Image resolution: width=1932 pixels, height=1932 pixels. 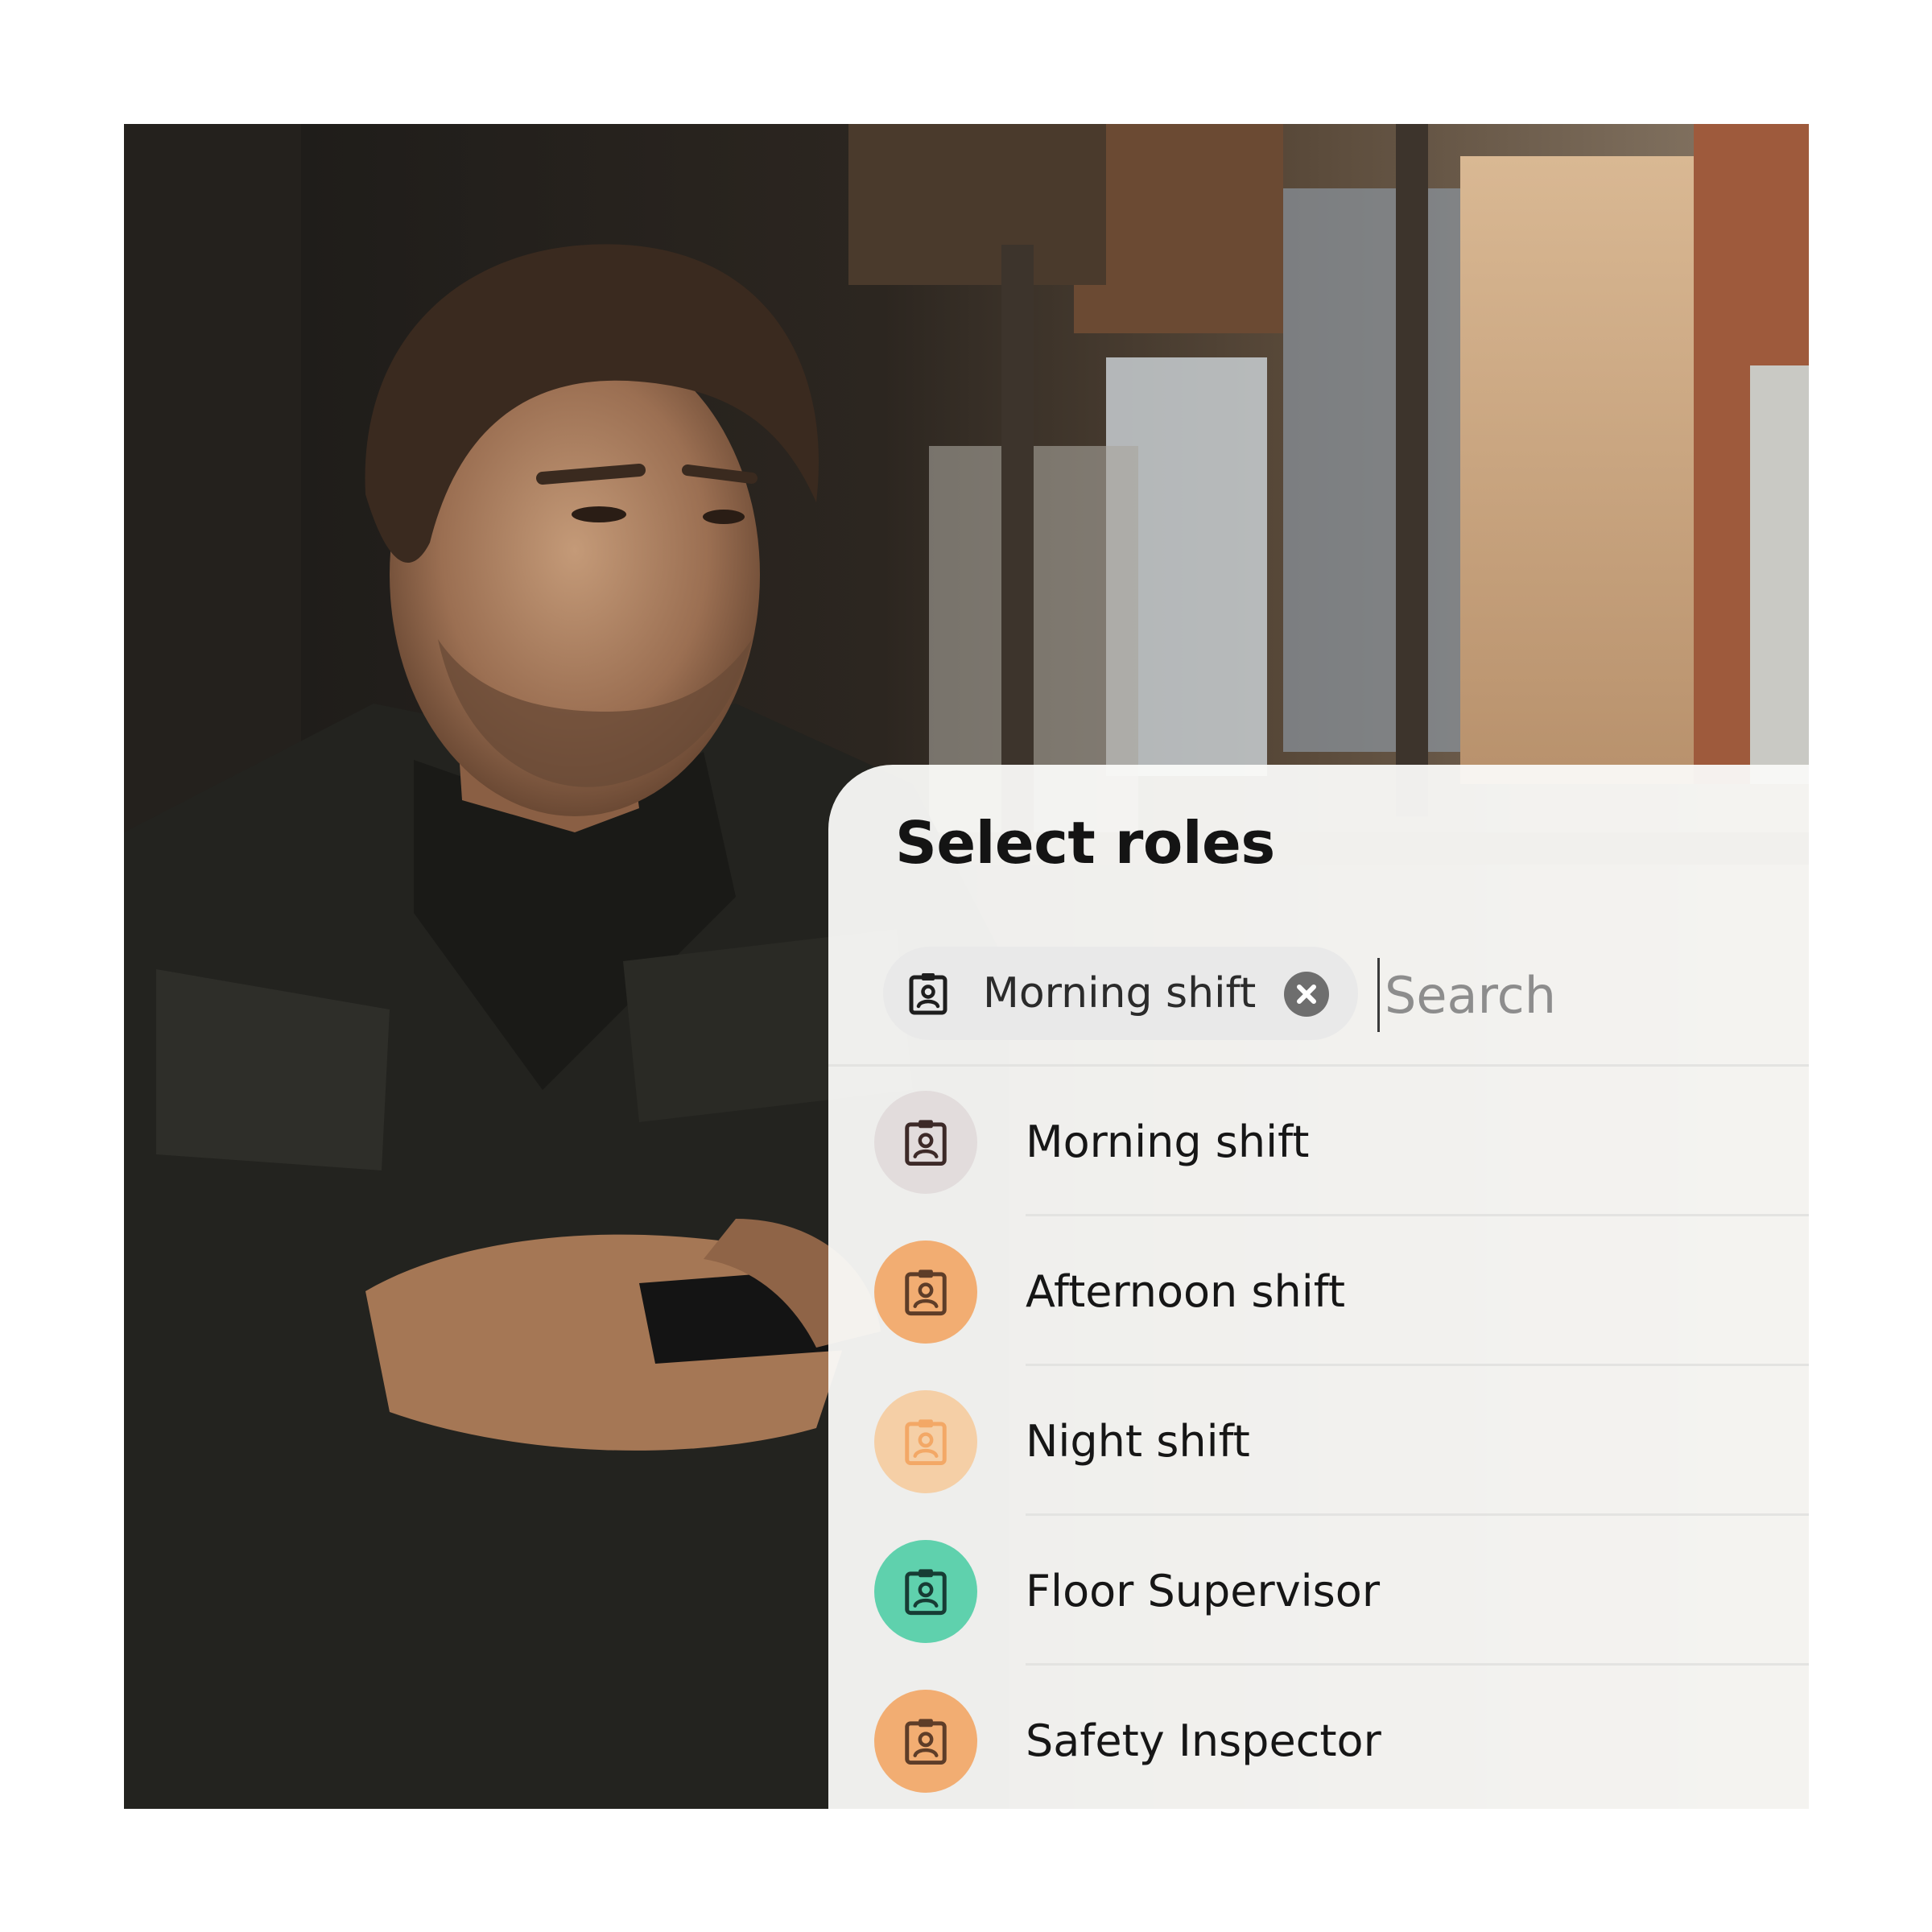 I want to click on selected-role-chip: Morning shift, so click(x=1120, y=993).